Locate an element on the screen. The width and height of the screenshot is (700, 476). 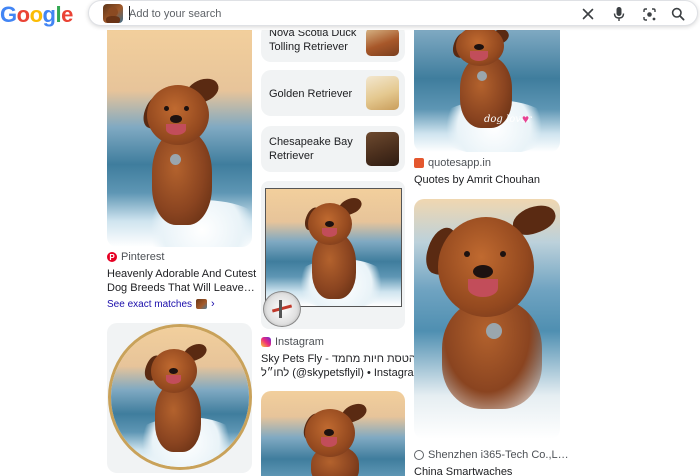
chevron-right-icon: › is located at coordinates (213, 304).